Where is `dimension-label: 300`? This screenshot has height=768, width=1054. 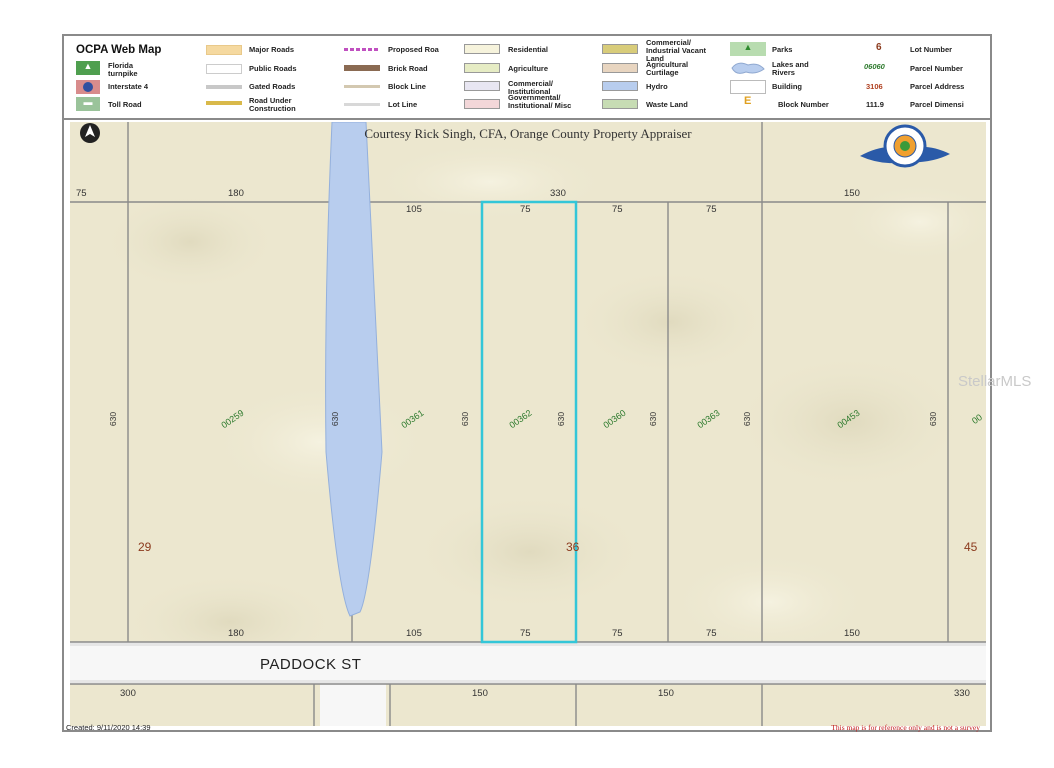
dimension-label: 300 is located at coordinates (128, 693).